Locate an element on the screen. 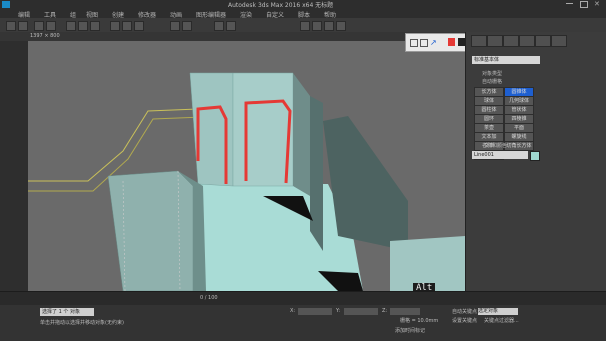 The image size is (606, 341). name-field: Line001 is located at coordinates (500, 155).